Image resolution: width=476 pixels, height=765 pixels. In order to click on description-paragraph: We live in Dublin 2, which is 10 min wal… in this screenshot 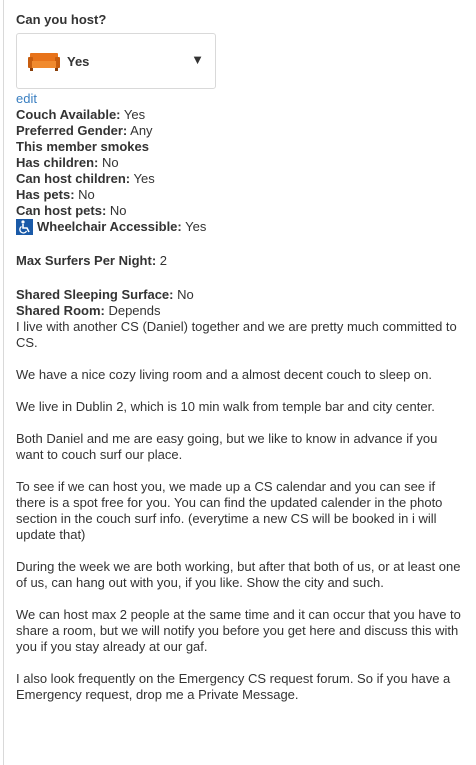, I will do `click(225, 406)`.